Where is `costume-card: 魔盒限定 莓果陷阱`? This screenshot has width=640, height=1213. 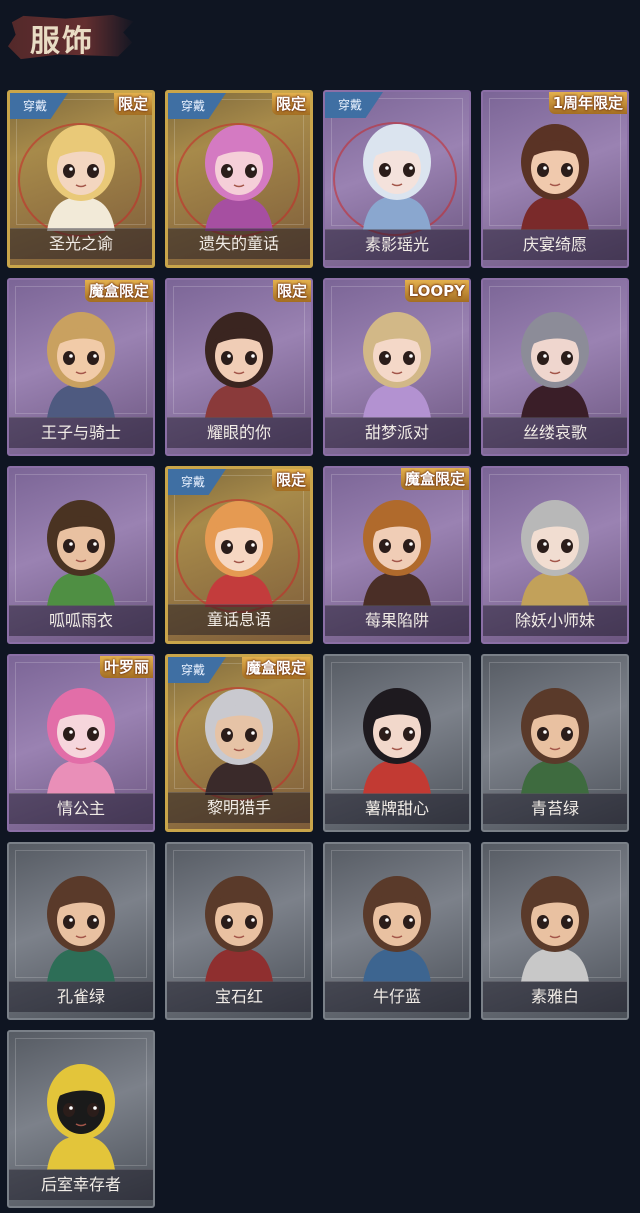
costume-card: 魔盒限定 莓果陷阱 is located at coordinates (397, 555).